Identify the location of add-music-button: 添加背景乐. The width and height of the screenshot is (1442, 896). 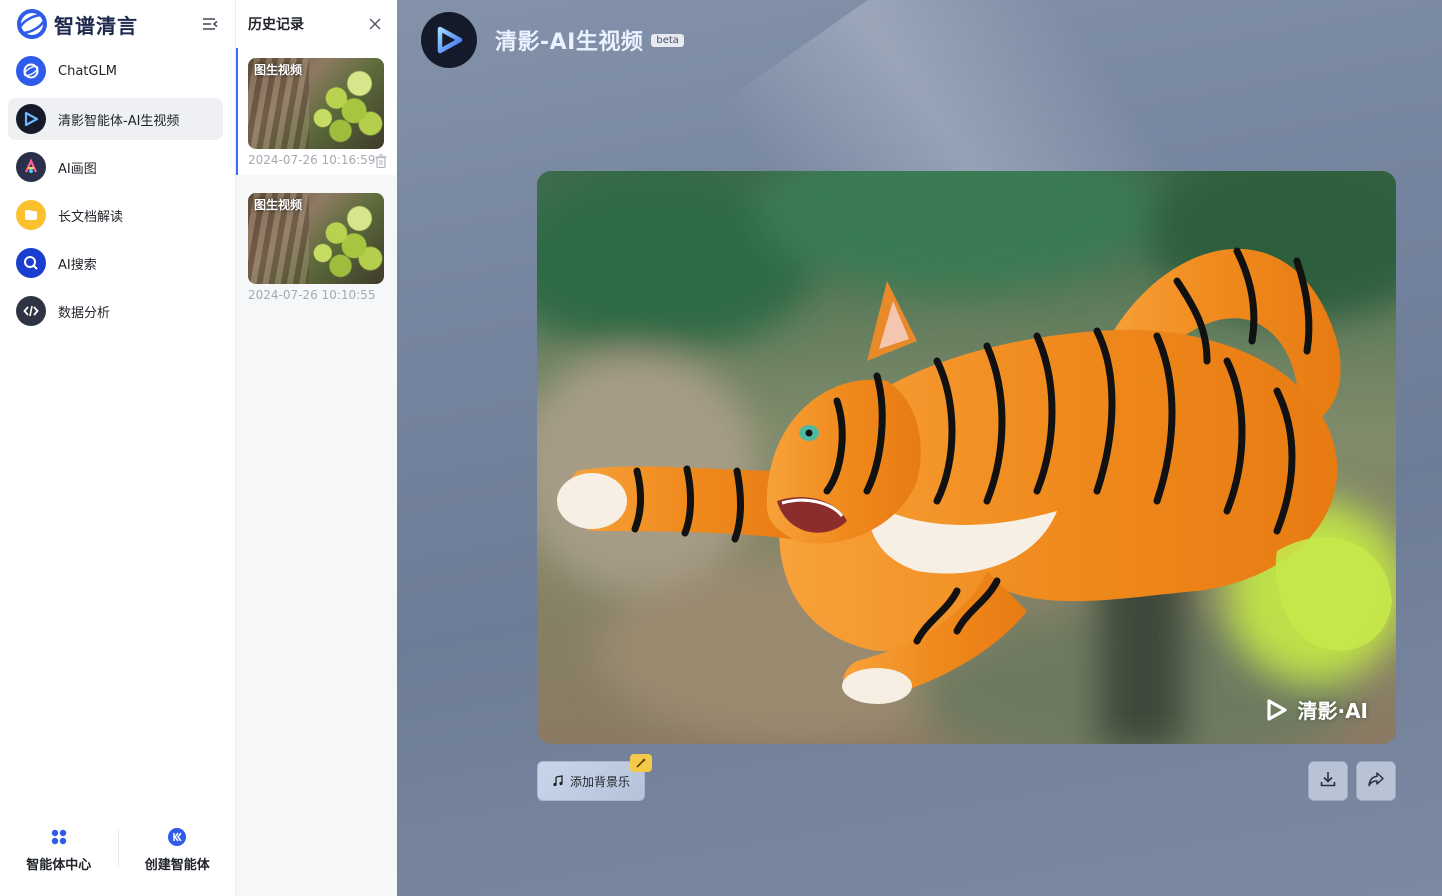
(594, 777).